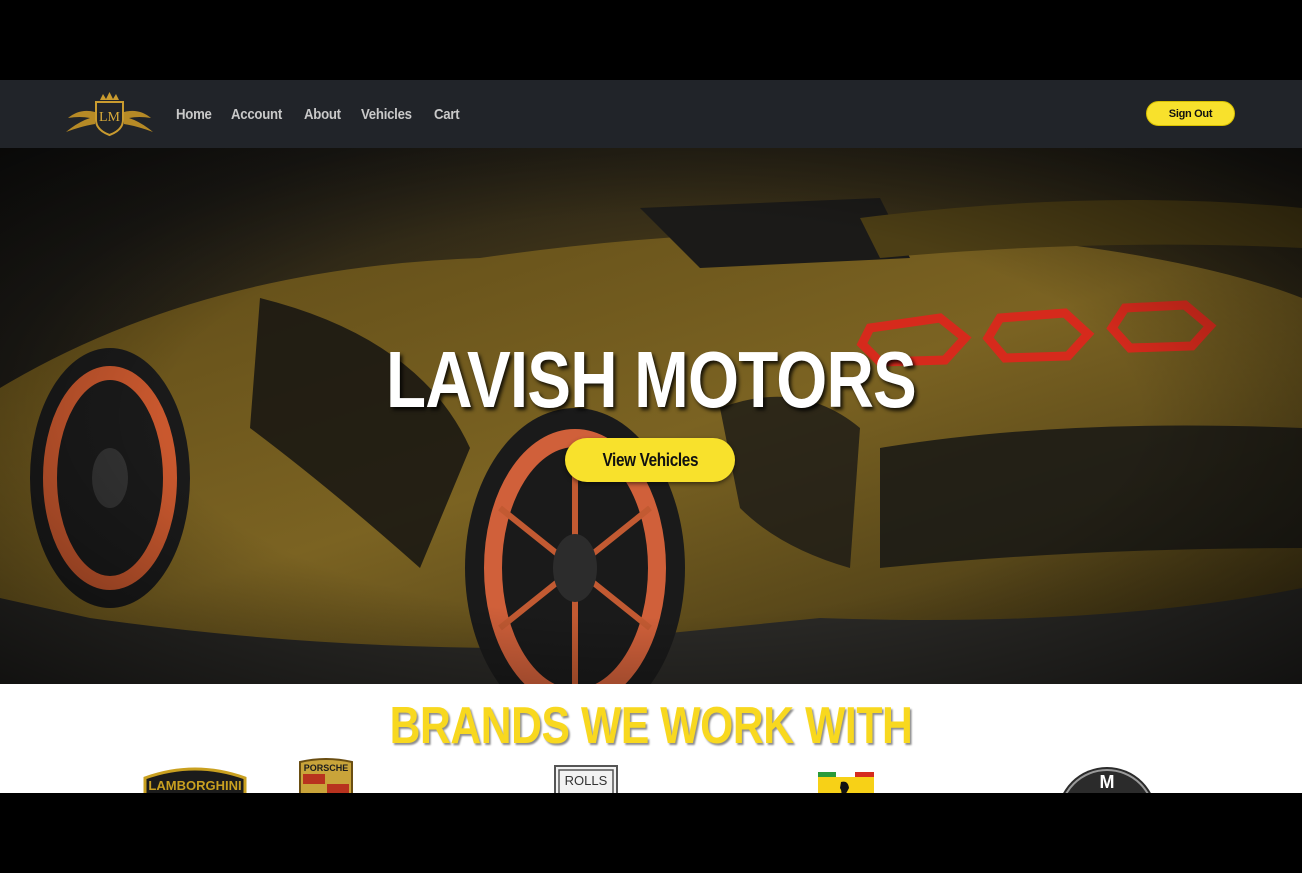 The width and height of the screenshot is (1302, 873). I want to click on bottom-letterbox, so click(651, 833).